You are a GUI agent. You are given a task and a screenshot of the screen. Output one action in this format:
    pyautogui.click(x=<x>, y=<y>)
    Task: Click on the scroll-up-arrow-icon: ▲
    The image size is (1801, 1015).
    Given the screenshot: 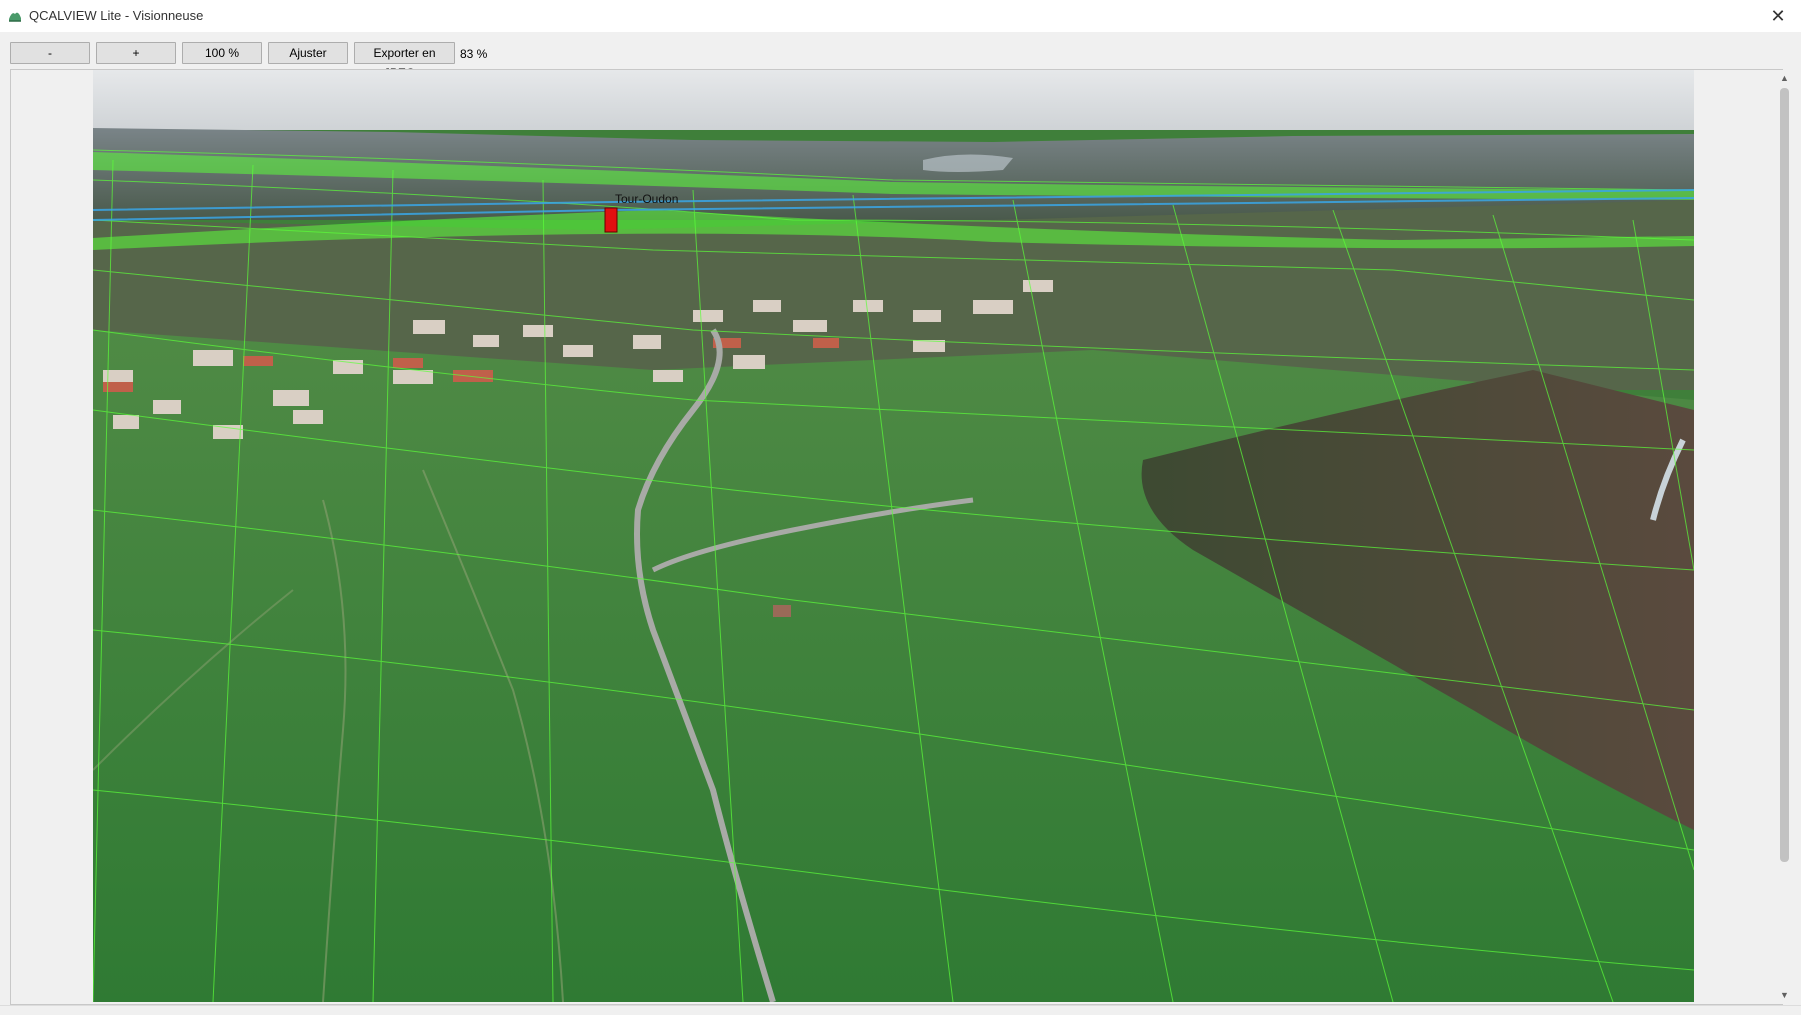 What is the action you would take?
    pyautogui.click(x=1784, y=78)
    